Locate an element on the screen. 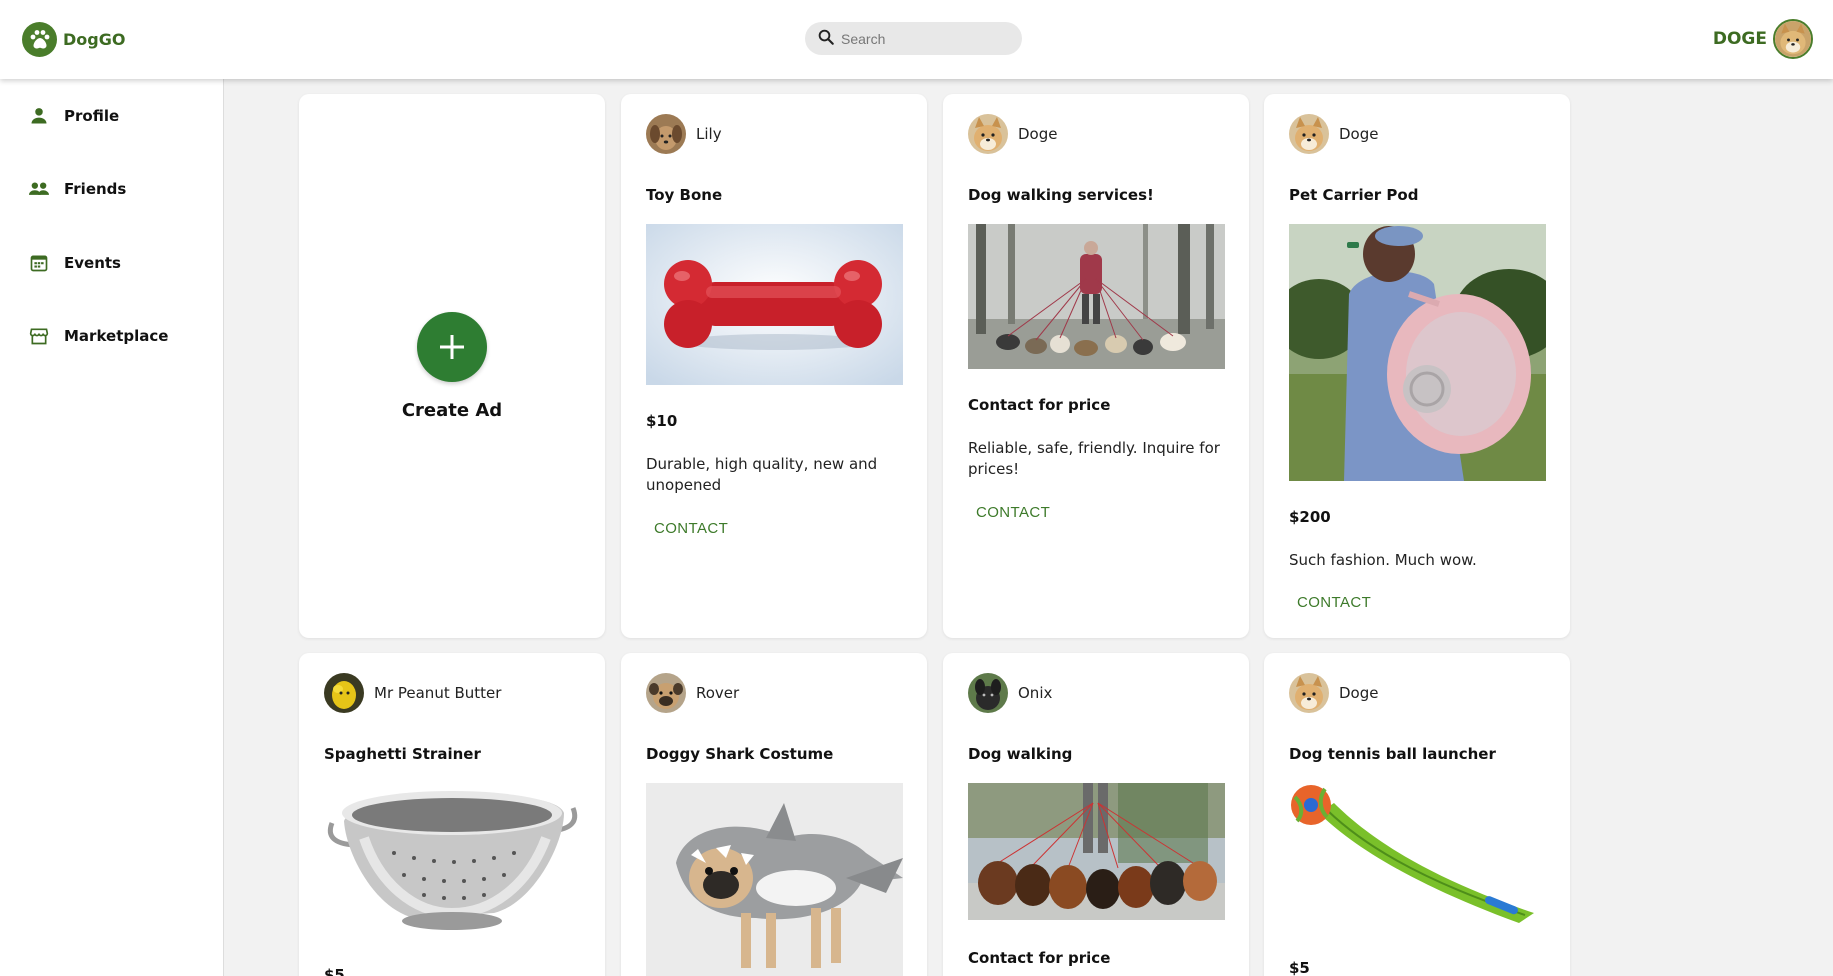  ad-title: Dog tennis ball launcher is located at coordinates (1392, 754).